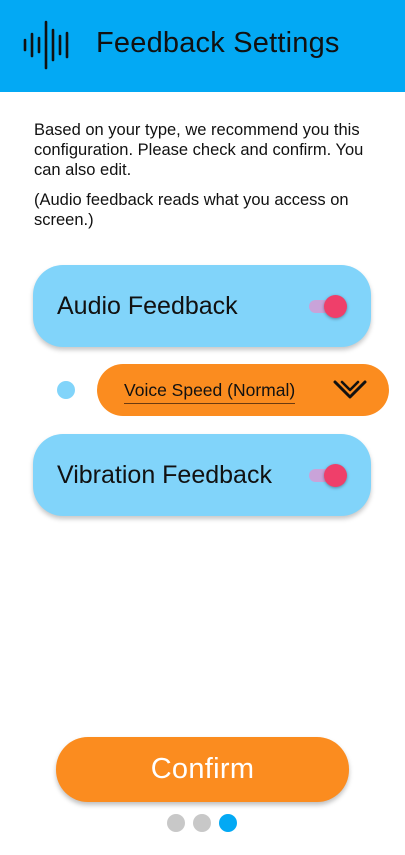  I want to click on audio-feedback-toggle, so click(327, 306).